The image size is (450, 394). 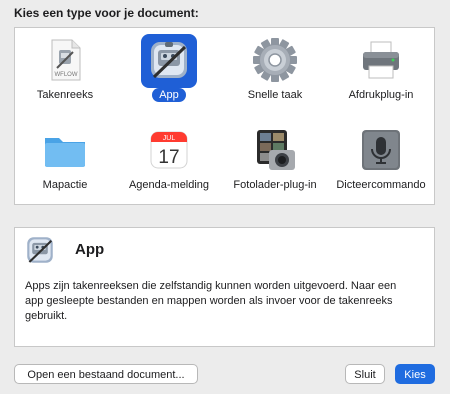 What do you see at coordinates (169, 95) in the screenshot?
I see `type-label: App` at bounding box center [169, 95].